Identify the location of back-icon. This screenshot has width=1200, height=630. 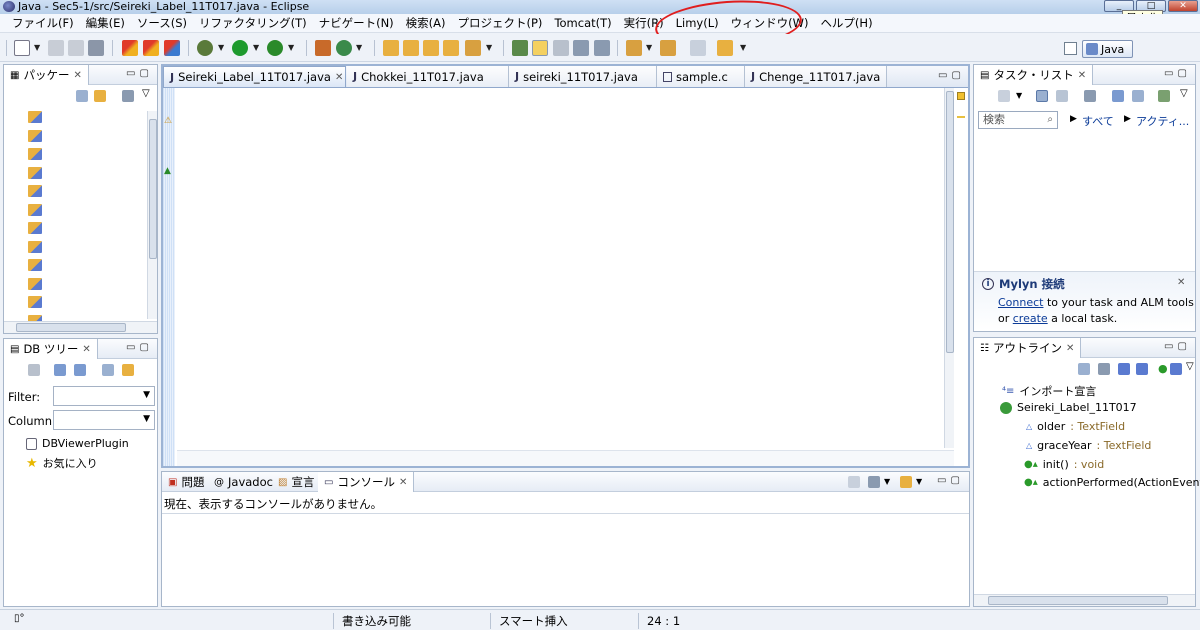
(725, 48).